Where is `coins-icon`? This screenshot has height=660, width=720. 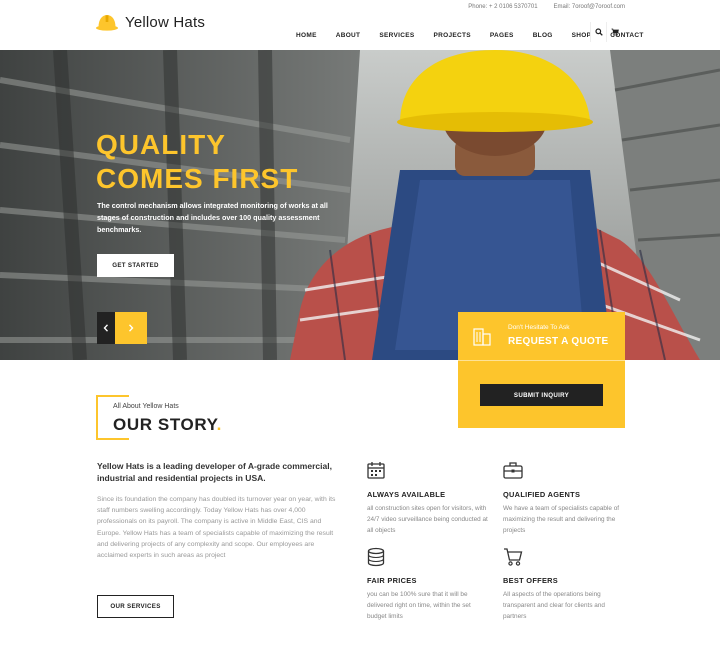 coins-icon is located at coordinates (429, 557).